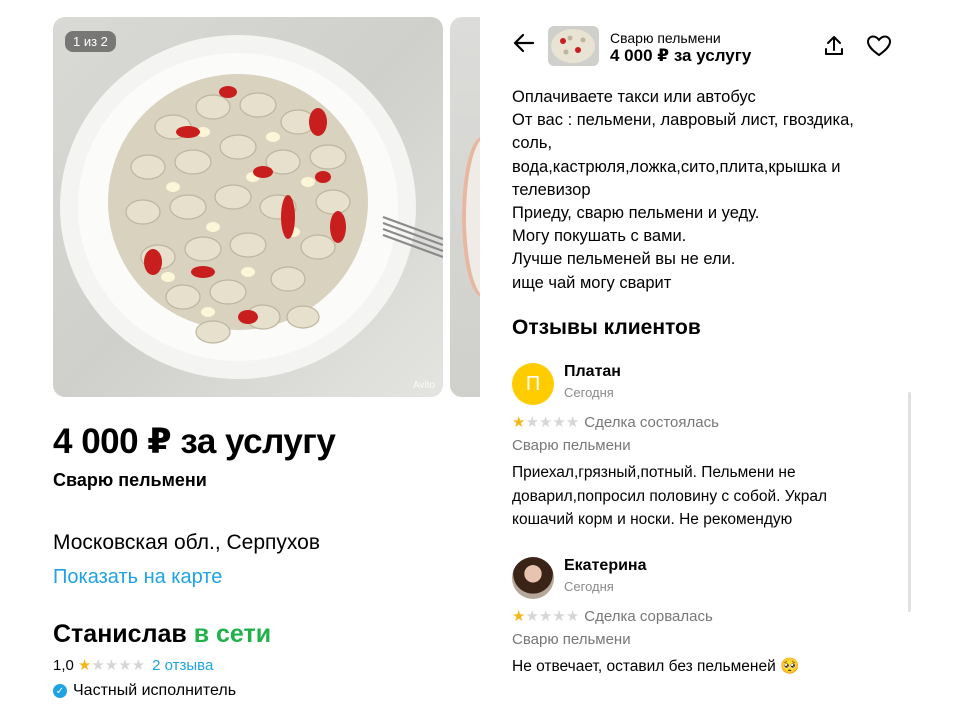  What do you see at coordinates (232, 634) in the screenshot?
I see `seller-online-status: в сети` at bounding box center [232, 634].